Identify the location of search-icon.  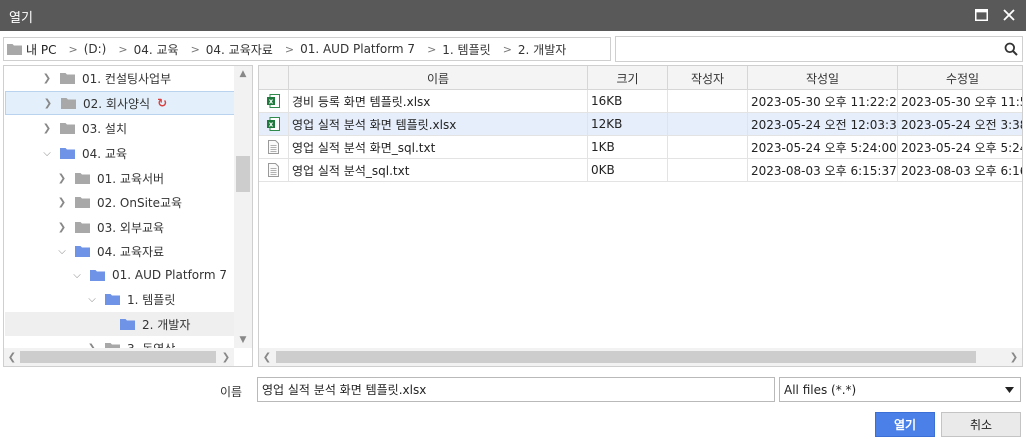
(1011, 49).